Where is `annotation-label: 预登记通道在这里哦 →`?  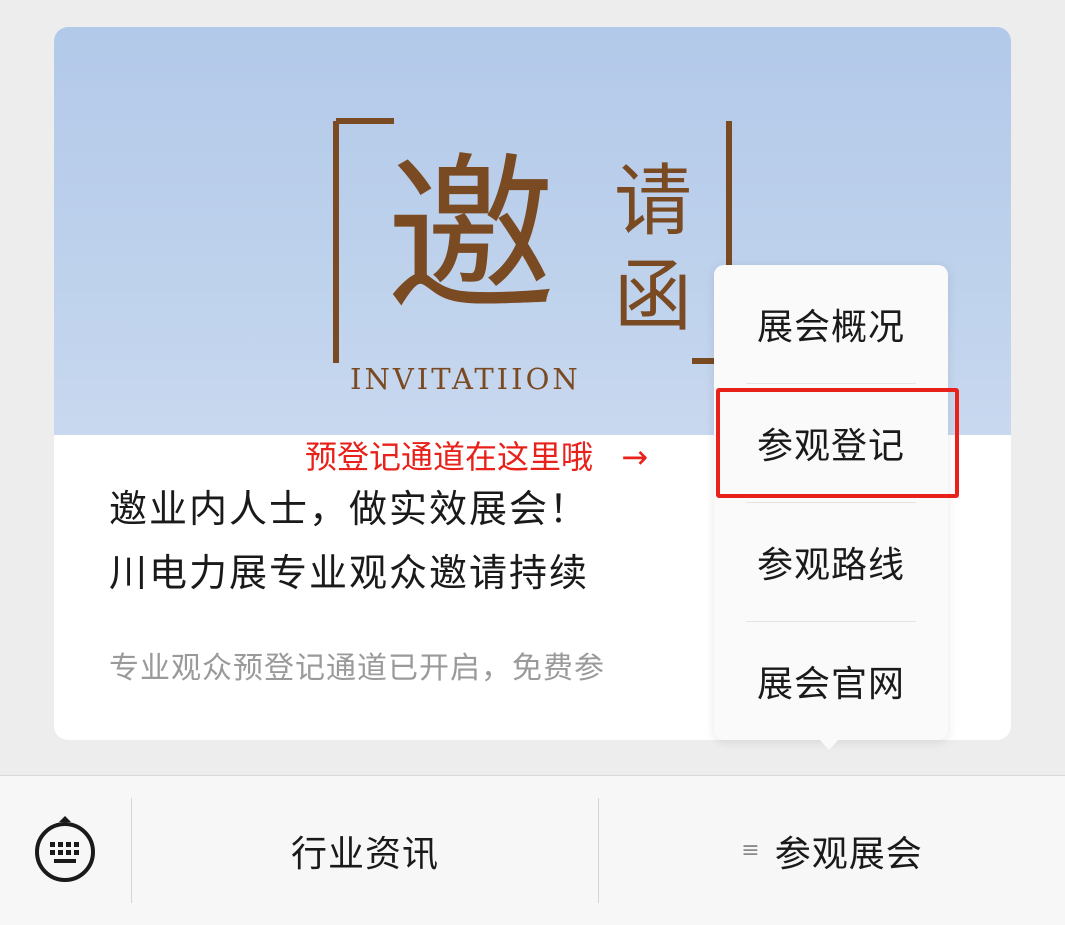 annotation-label: 预登记通道在这里哦 → is located at coordinates (476, 455).